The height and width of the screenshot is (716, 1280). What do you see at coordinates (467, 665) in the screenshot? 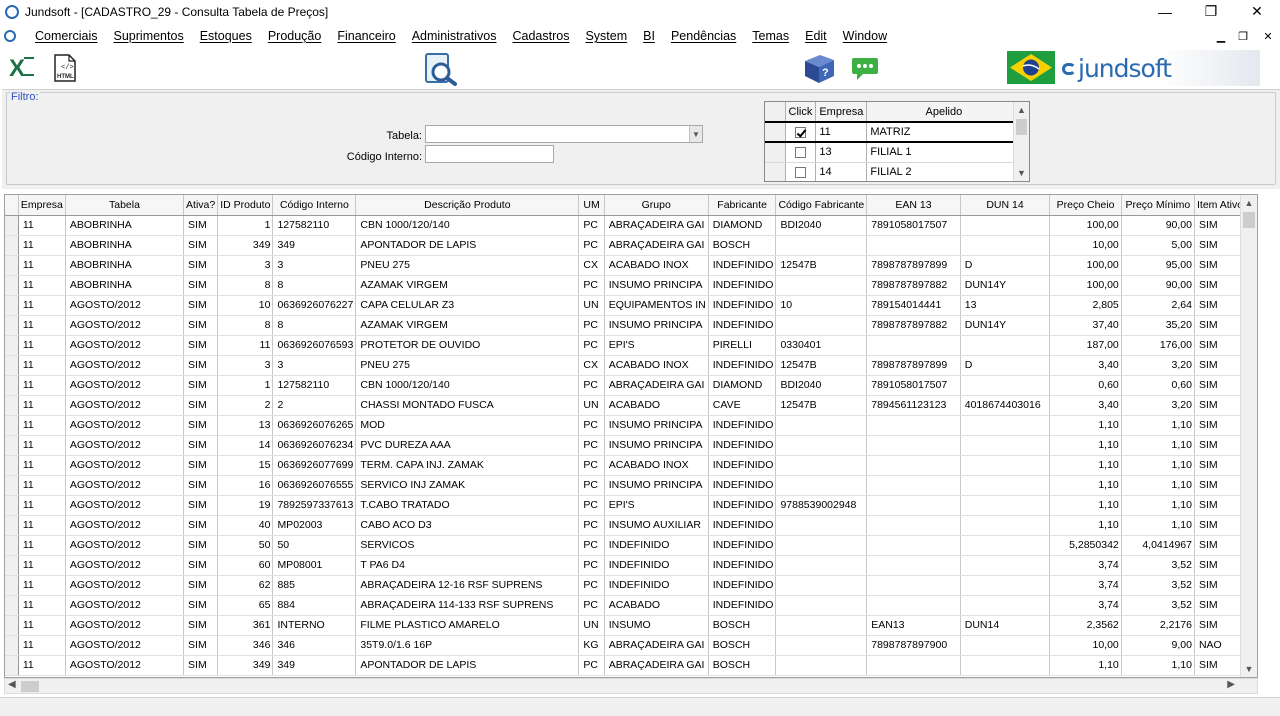
I see `cell-descricao-produto: APONTADOR DE LAPIS` at bounding box center [467, 665].